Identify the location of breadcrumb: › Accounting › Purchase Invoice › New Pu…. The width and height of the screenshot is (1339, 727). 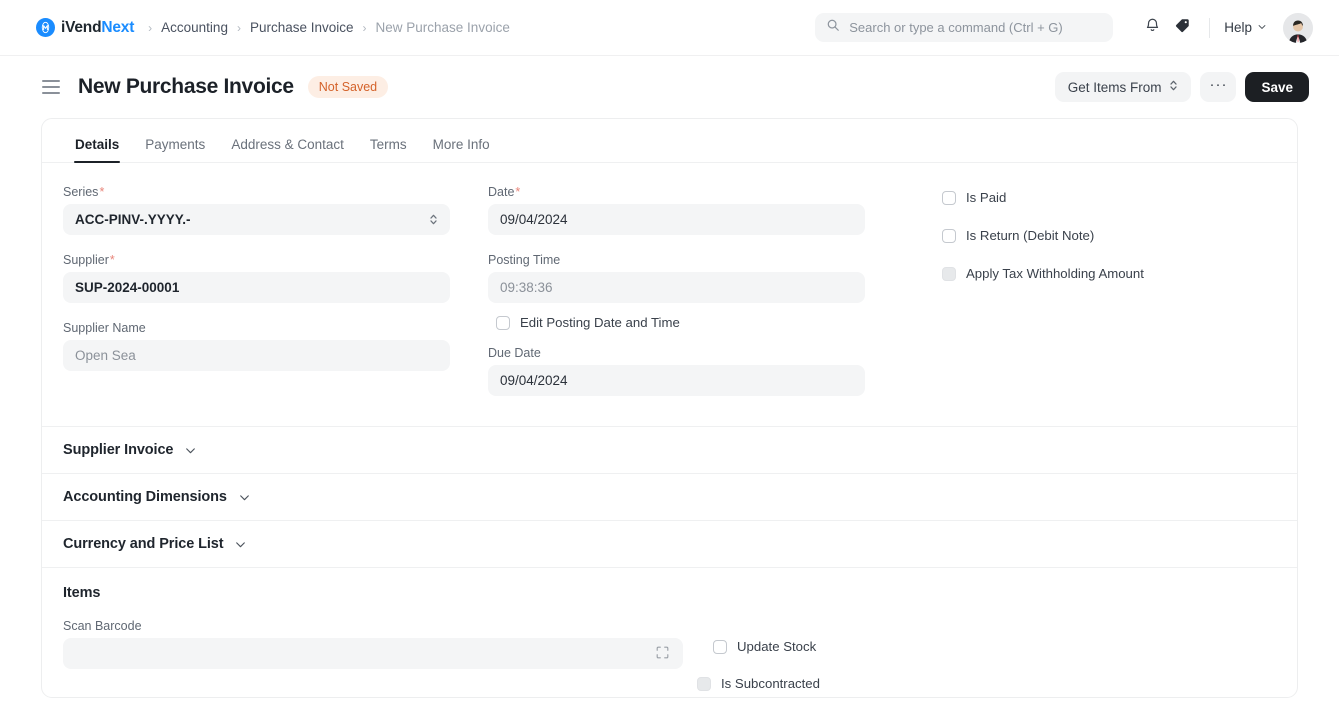
(329, 27).